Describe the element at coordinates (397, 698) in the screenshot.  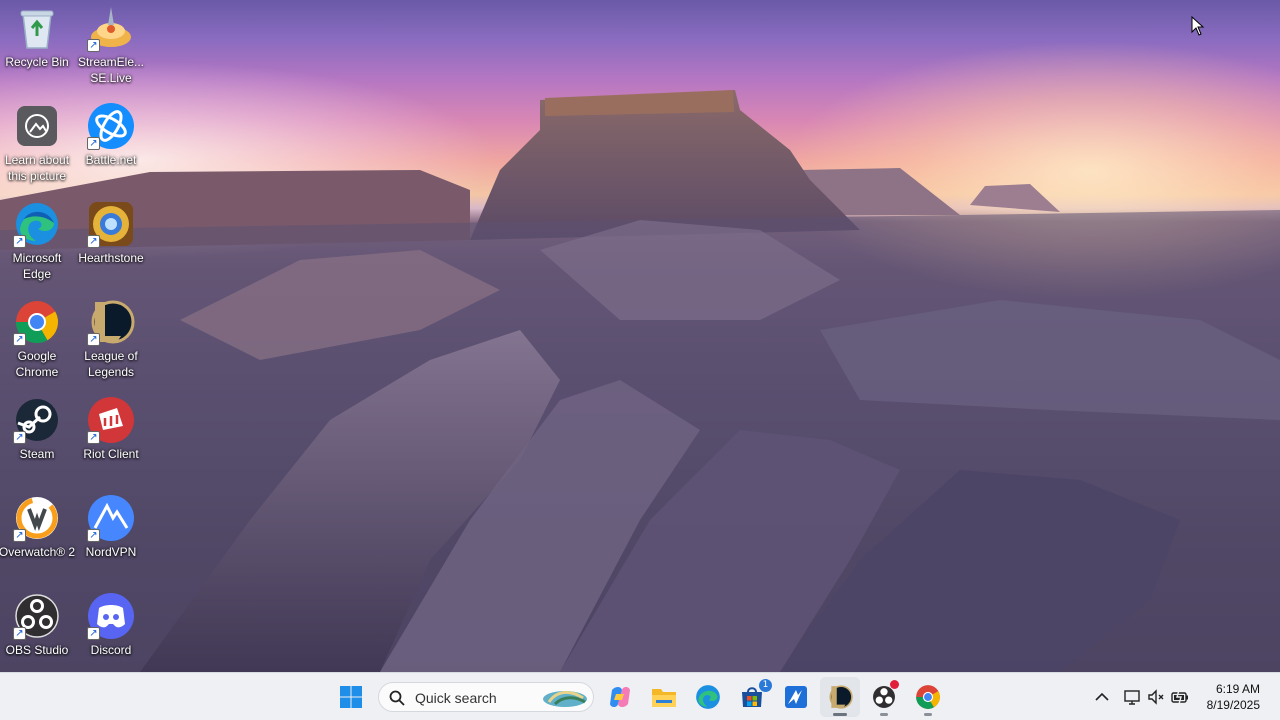
I see `search-icon` at that location.